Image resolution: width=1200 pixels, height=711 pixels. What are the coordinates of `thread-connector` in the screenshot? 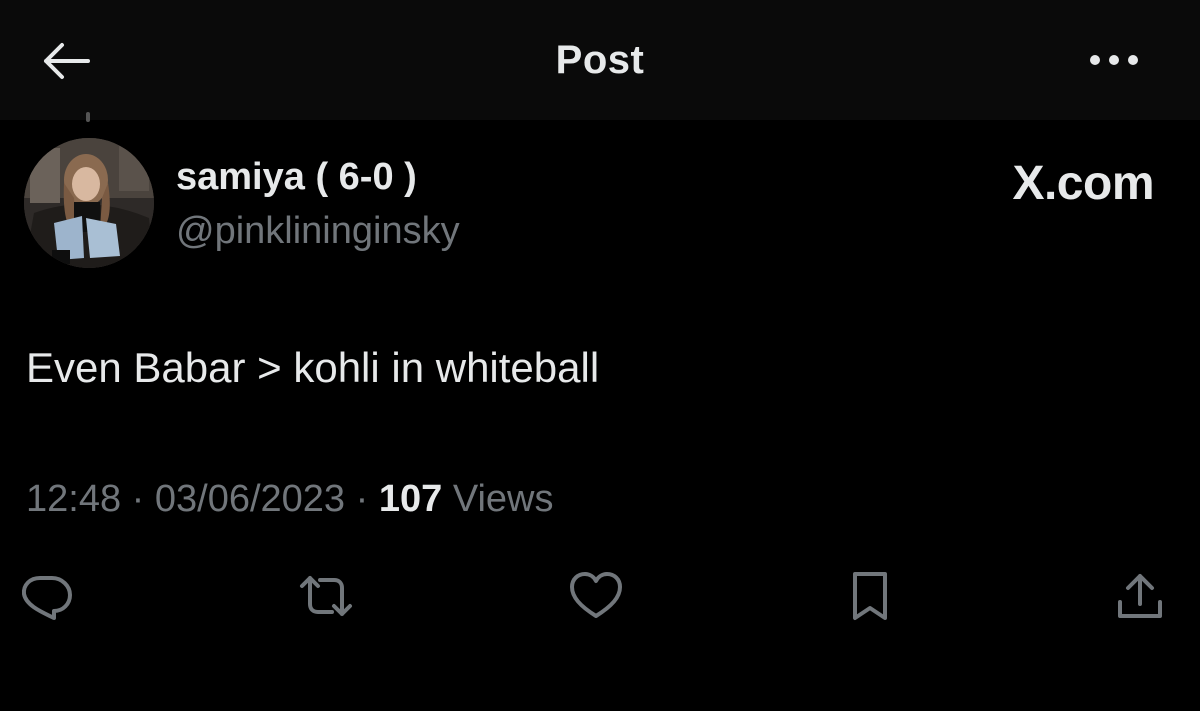 It's located at (88, 117).